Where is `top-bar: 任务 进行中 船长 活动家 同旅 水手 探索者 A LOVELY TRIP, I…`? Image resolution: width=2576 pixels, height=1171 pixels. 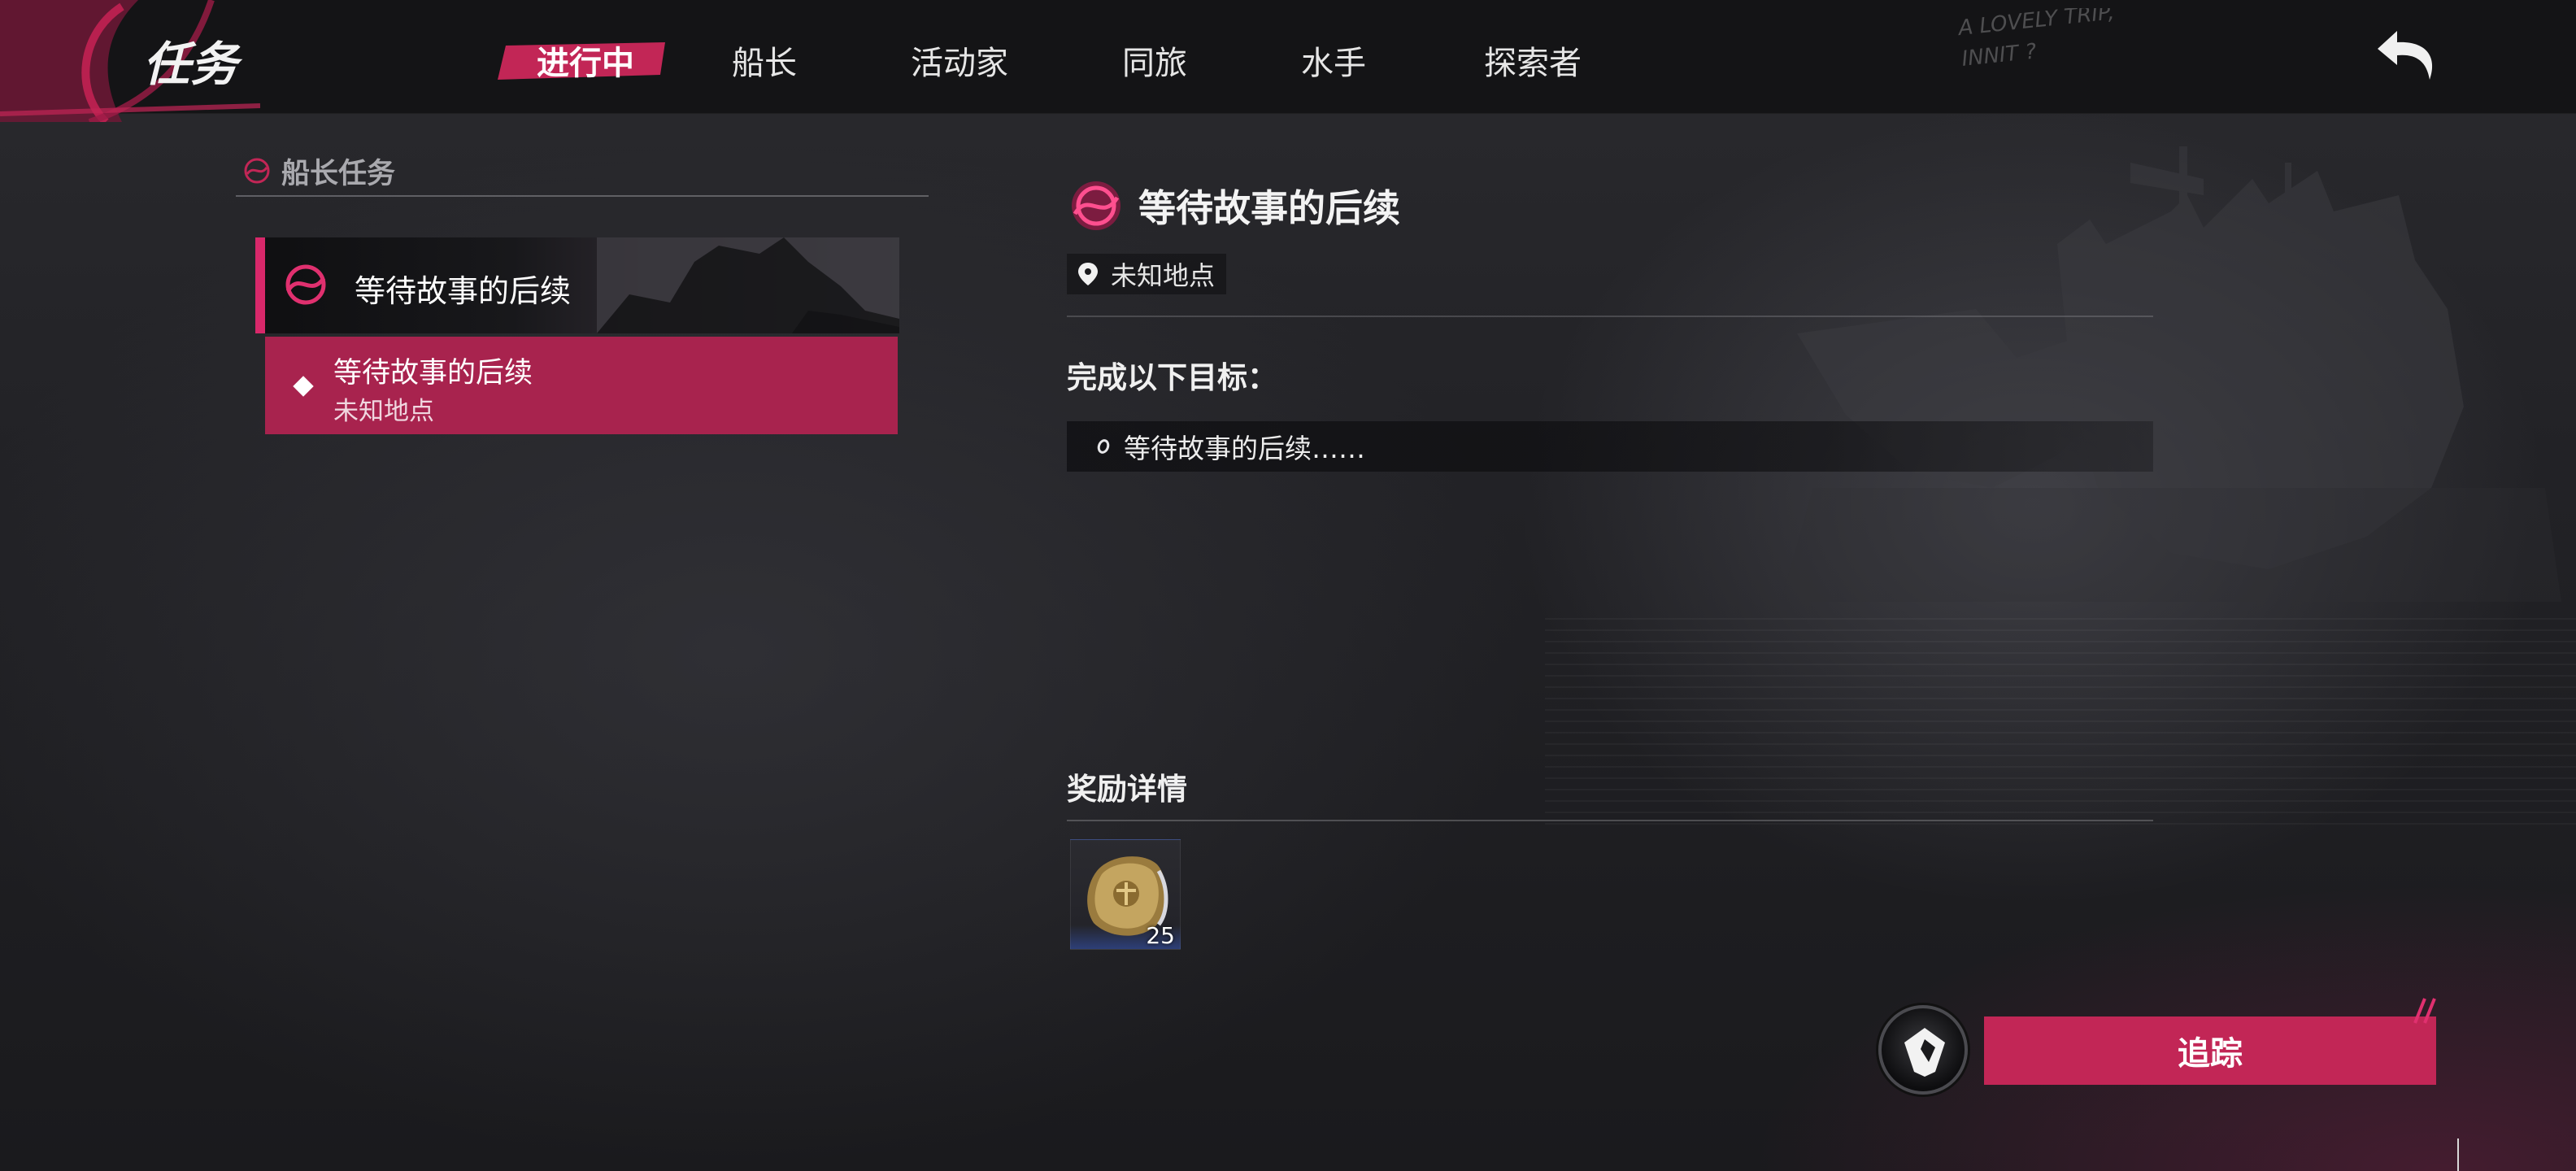 top-bar: 任务 进行中 船长 活动家 同旅 水手 探索者 A LOVELY TRIP, I… is located at coordinates (1288, 61).